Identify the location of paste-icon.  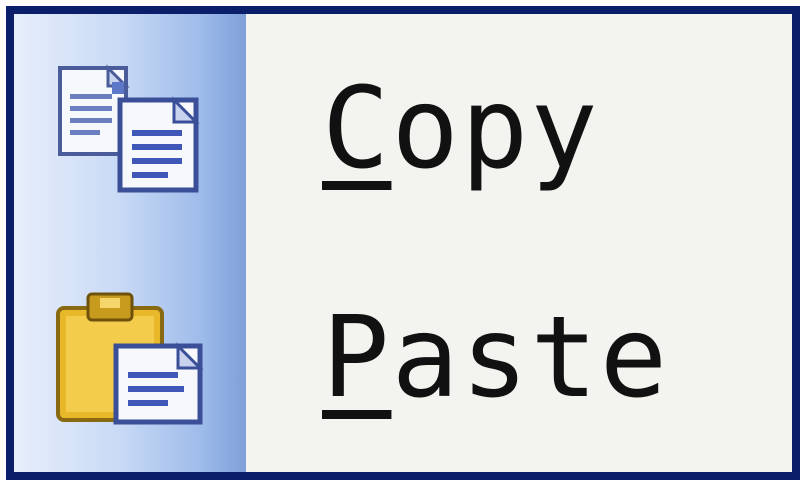
(130, 358).